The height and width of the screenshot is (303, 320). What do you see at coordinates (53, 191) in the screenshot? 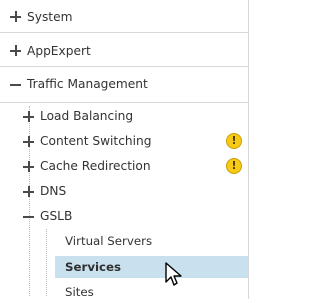
I see `dns-label: DNS` at bounding box center [53, 191].